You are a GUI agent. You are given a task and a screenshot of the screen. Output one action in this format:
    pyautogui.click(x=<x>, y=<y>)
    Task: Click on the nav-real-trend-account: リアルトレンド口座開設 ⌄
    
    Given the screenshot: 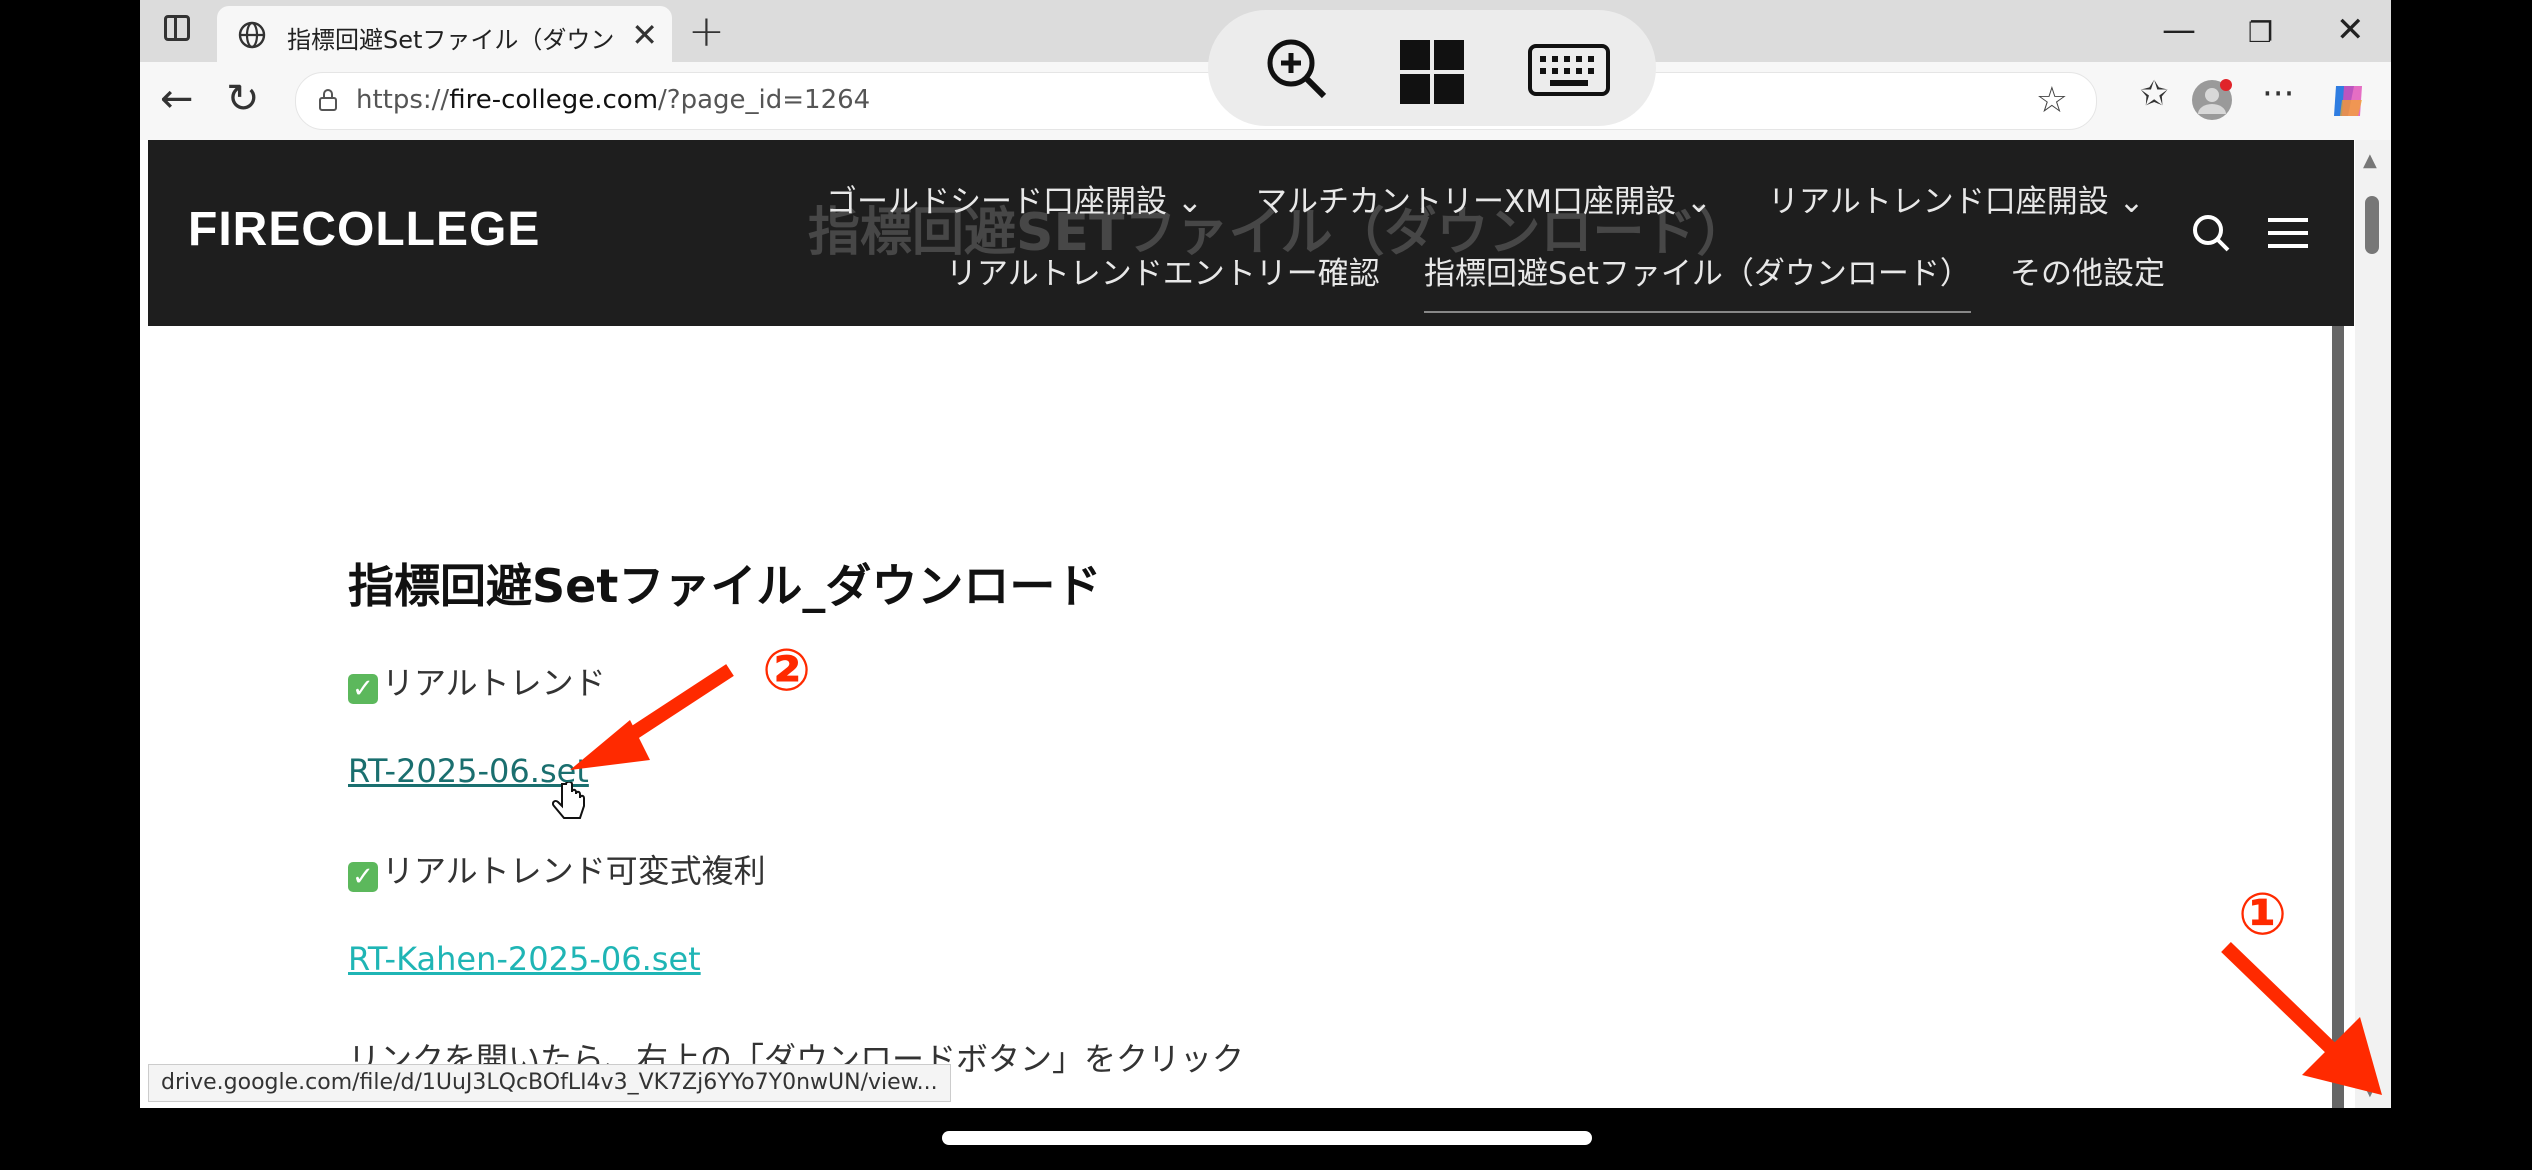 What is the action you would take?
    pyautogui.click(x=1956, y=198)
    